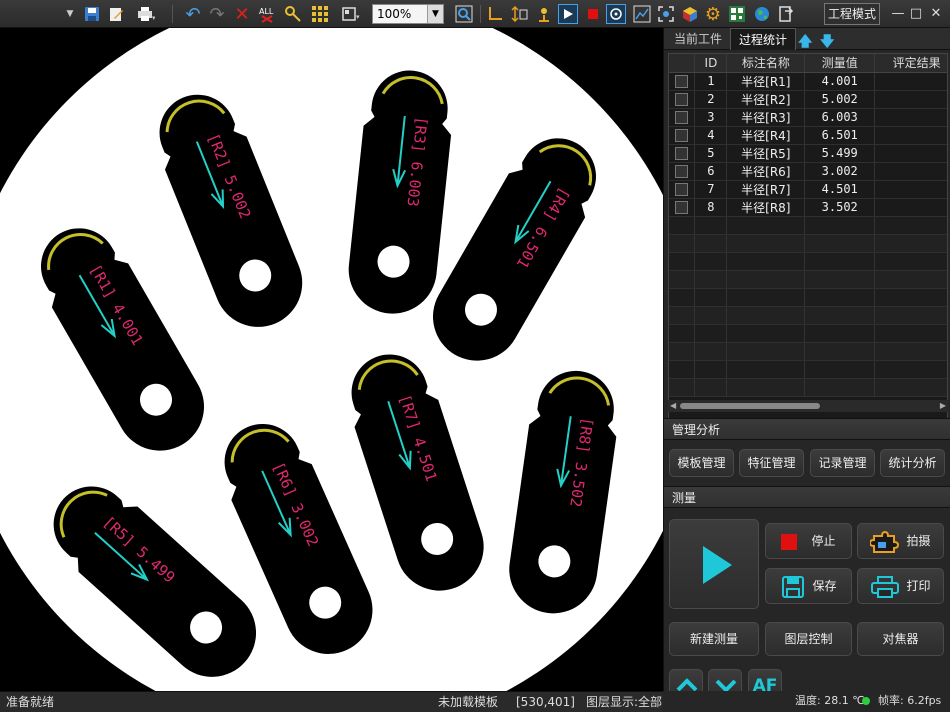 The height and width of the screenshot is (712, 950). Describe the element at coordinates (805, 43) in the screenshot. I see `move-up-arrow-icon: 🡅` at that location.